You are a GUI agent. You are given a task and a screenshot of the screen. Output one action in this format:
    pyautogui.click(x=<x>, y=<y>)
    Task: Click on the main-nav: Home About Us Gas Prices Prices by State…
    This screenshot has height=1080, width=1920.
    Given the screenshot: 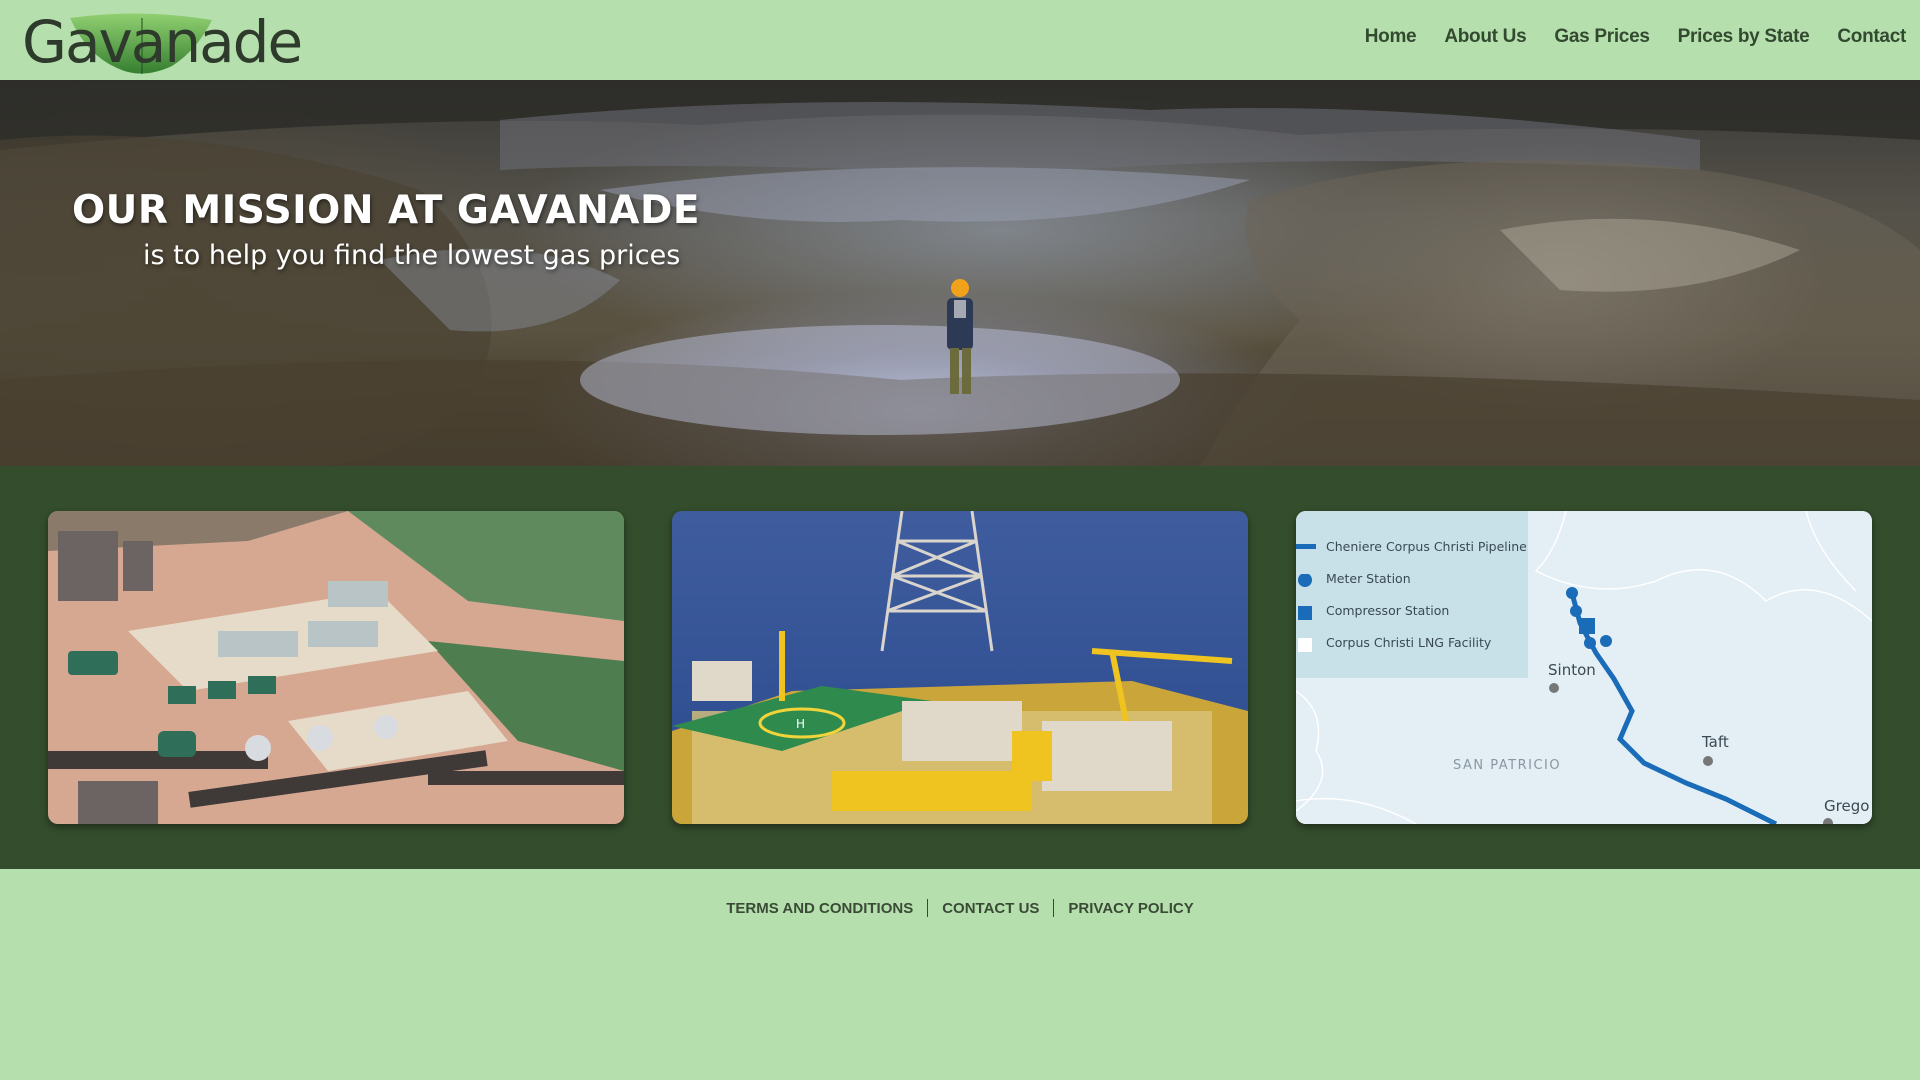 What is the action you would take?
    pyautogui.click(x=1636, y=41)
    